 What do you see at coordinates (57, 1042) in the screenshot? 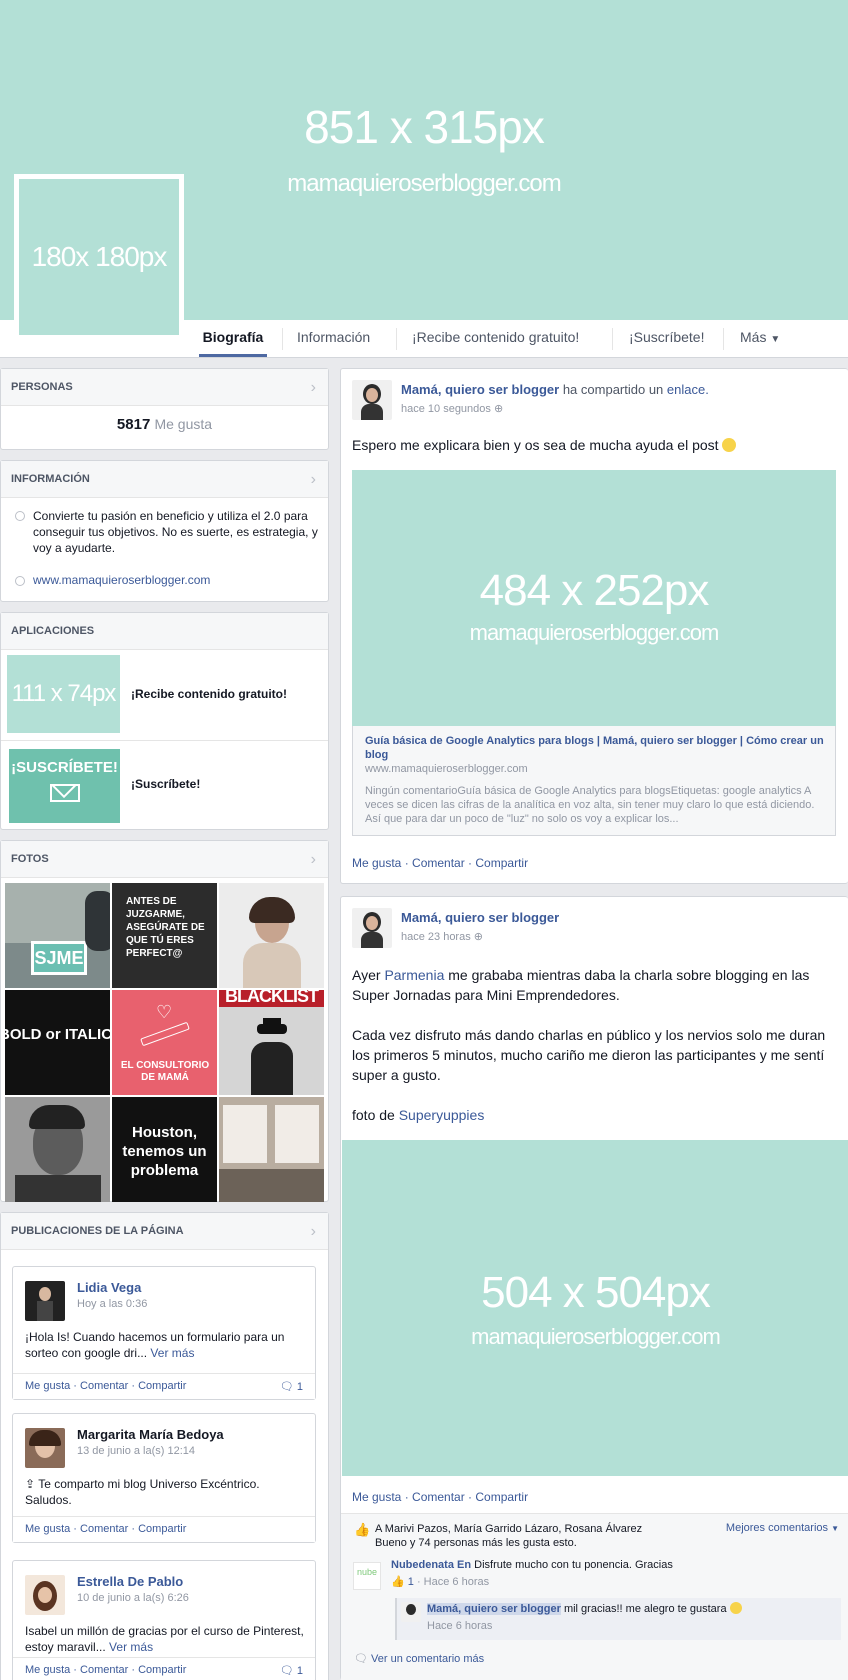
I see `photo-thumbnail: BOLD or ITALIC · NEVER REGULAR.` at bounding box center [57, 1042].